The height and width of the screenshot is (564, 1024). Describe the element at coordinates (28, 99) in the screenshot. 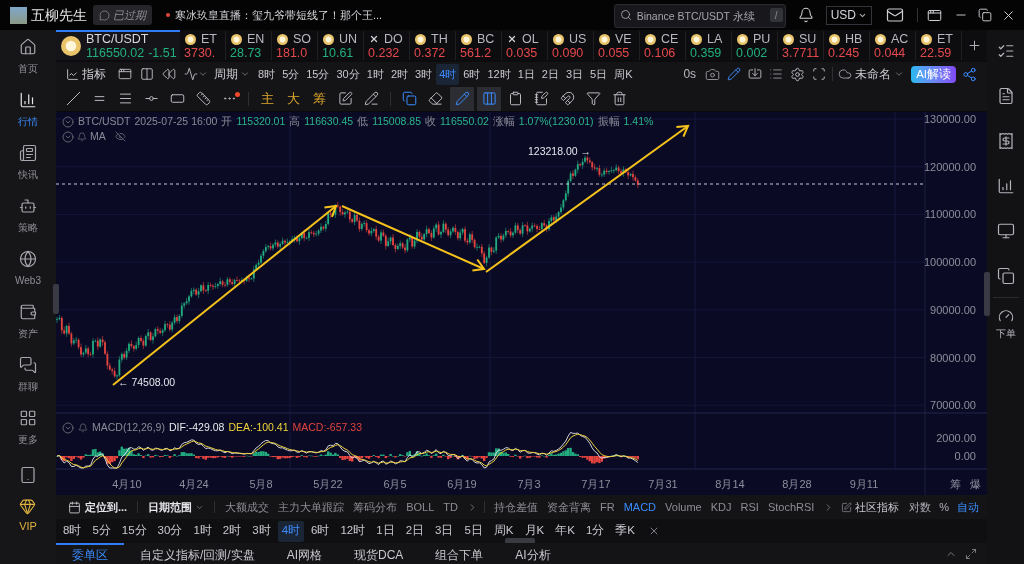

I see `bar-chart-icon` at that location.